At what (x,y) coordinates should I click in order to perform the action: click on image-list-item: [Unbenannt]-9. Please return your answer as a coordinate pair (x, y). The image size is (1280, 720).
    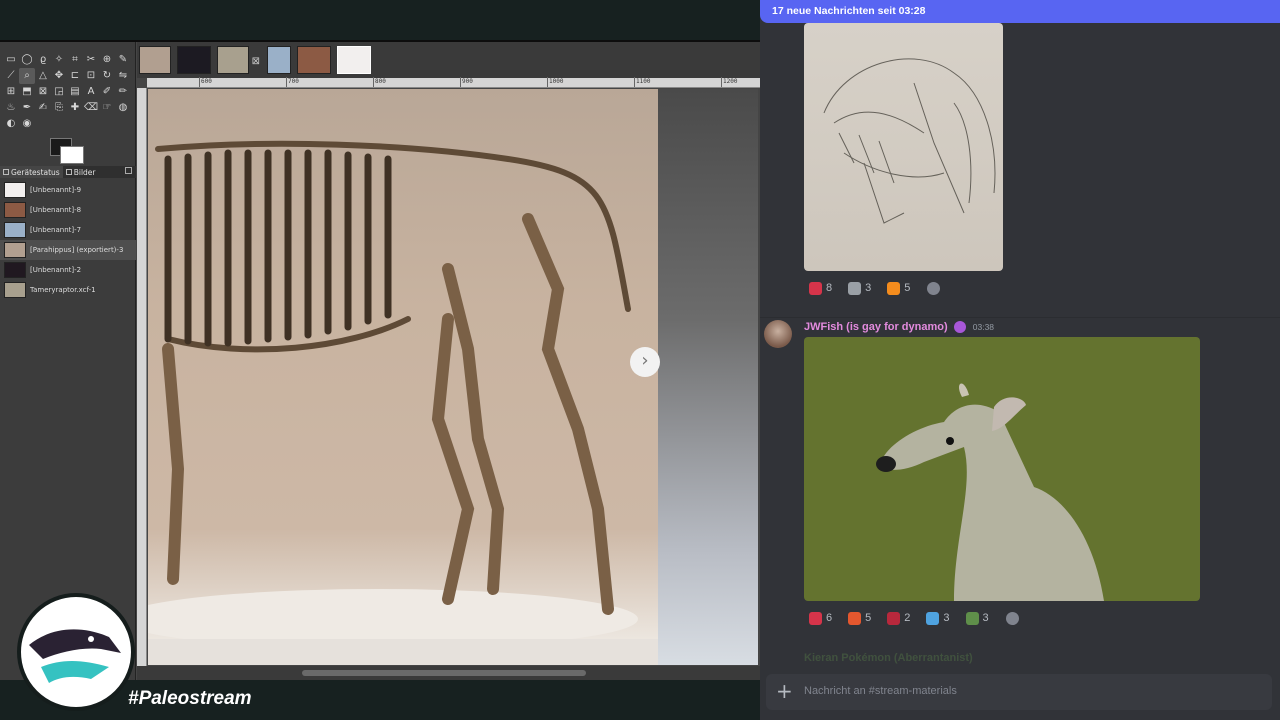
    Looking at the image, I should click on (68, 190).